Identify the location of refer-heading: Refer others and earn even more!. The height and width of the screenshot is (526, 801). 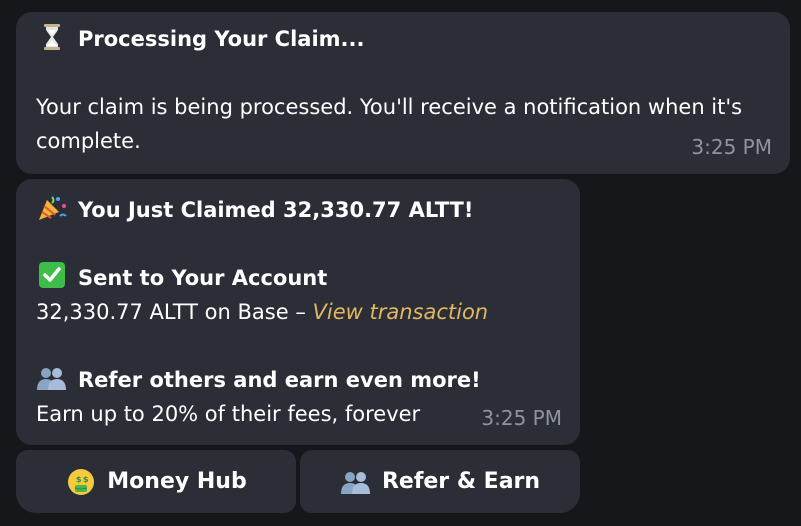
(298, 380).